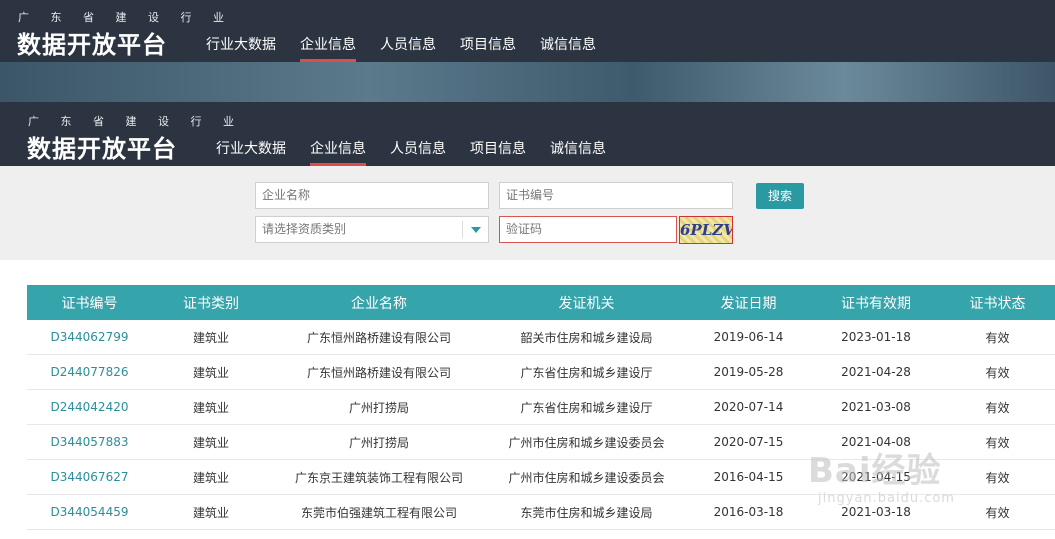 The width and height of the screenshot is (1055, 539). Describe the element at coordinates (876, 442) in the screenshot. I see `valid-until: 2021-04-08` at that location.